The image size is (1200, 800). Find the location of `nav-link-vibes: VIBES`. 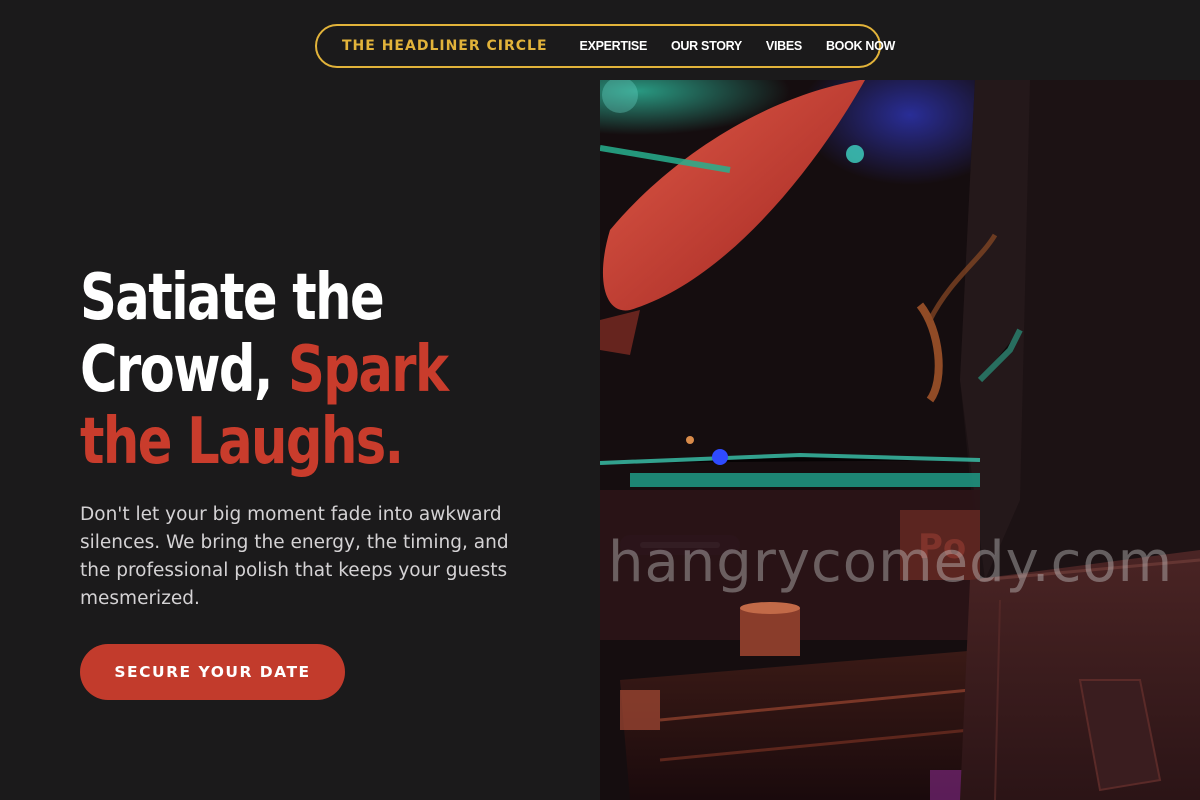

nav-link-vibes: VIBES is located at coordinates (784, 46).